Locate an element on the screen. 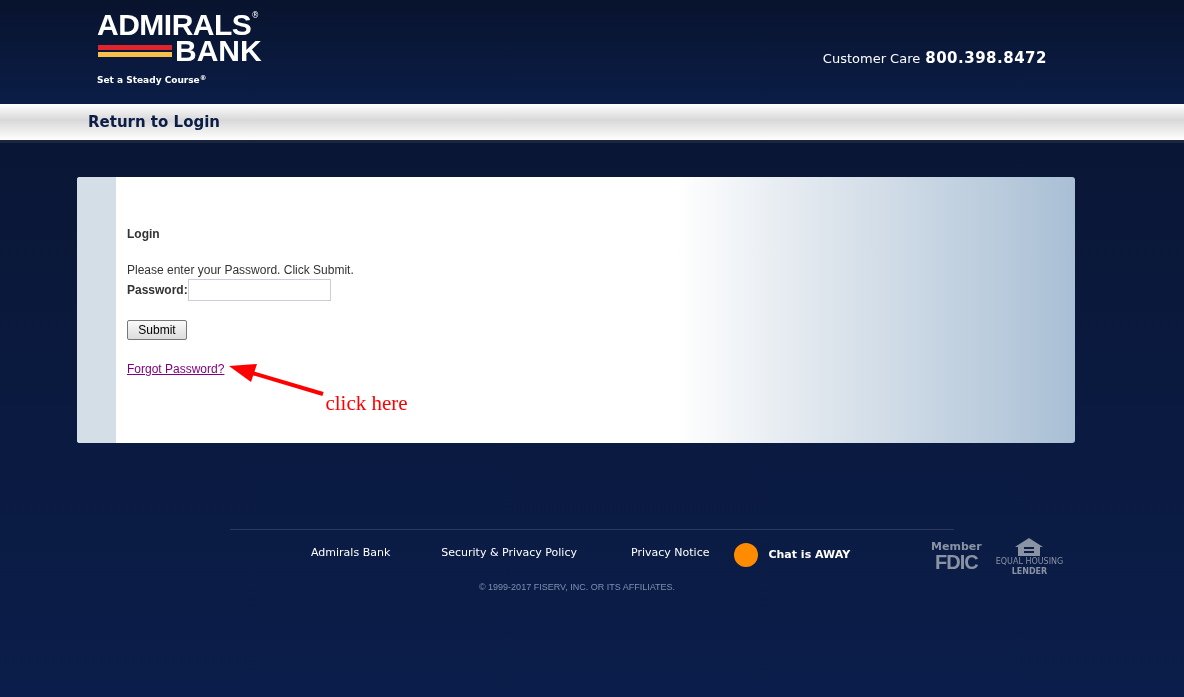 This screenshot has height=697, width=1184. forgot-password-link: Forgot Password? is located at coordinates (176, 369).